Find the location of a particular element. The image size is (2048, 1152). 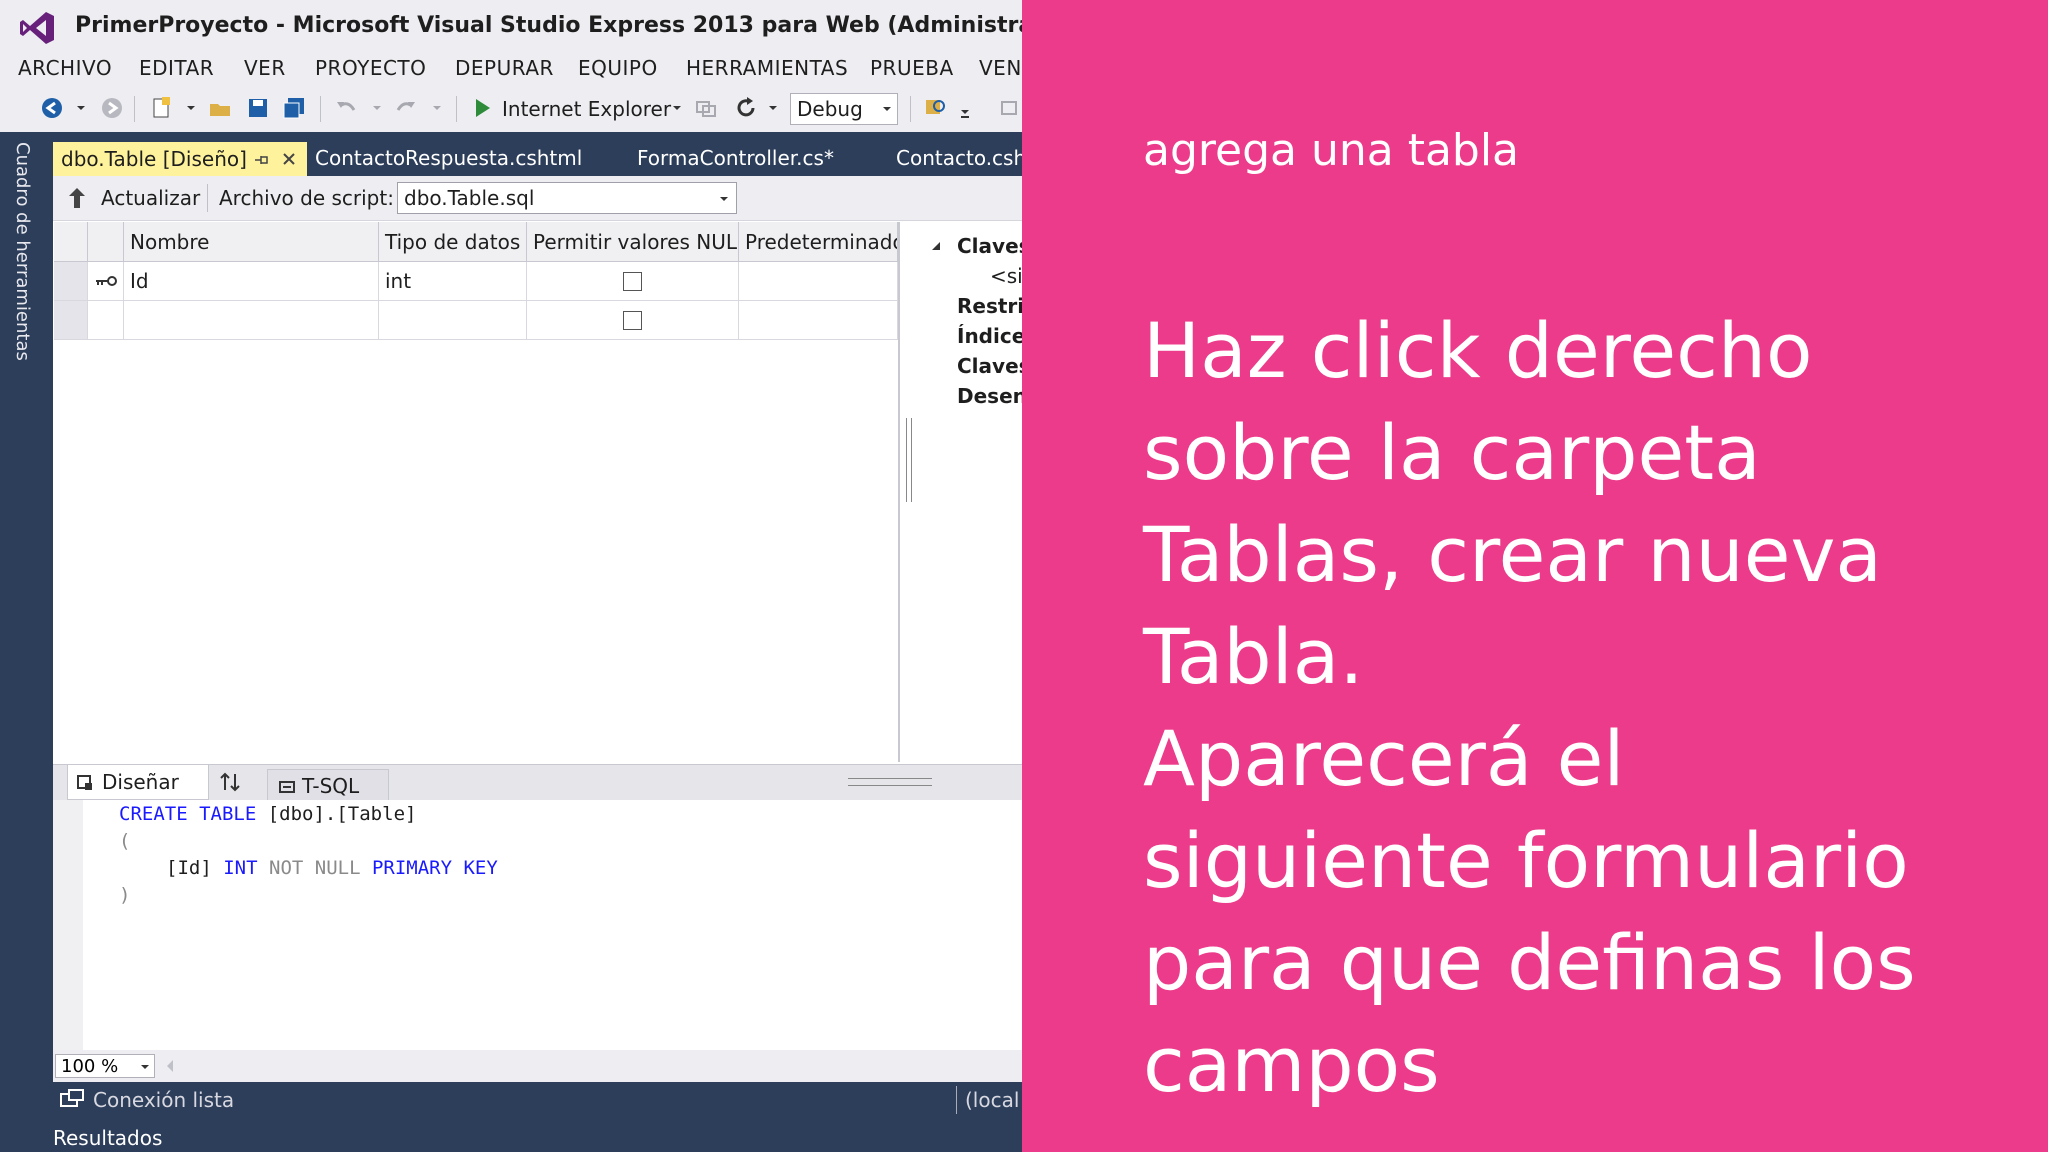

foreign-keys-heading: Claves is located at coordinates (989, 366).